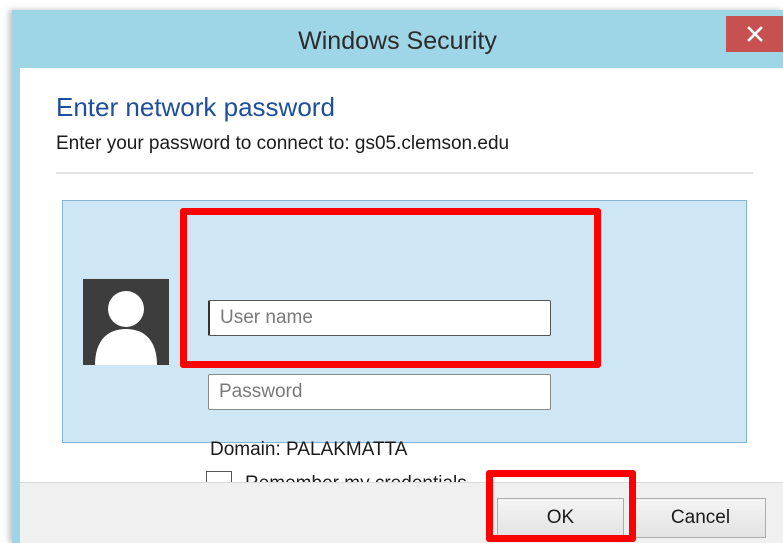  I want to click on dialog-heading: Enter network password, so click(195, 107).